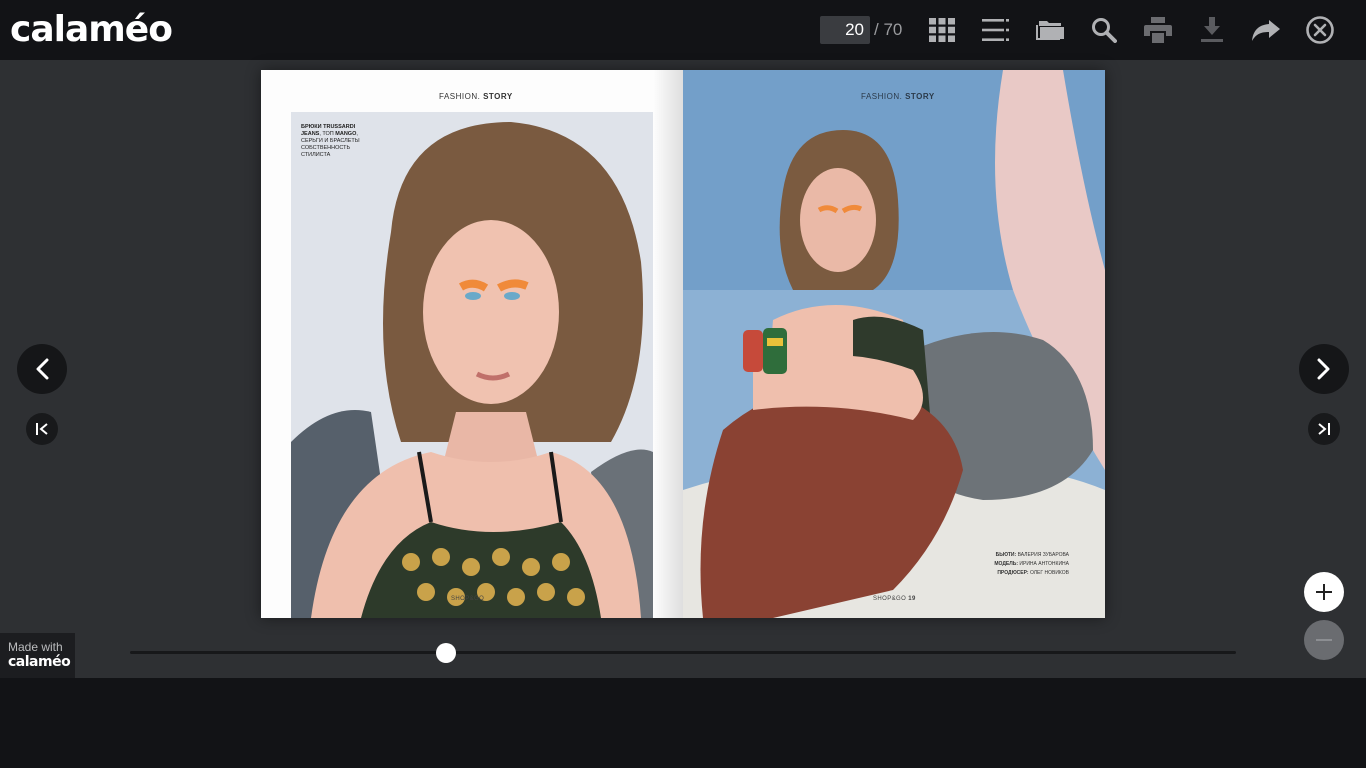 The height and width of the screenshot is (768, 1366). I want to click on print-button, so click(1158, 30).